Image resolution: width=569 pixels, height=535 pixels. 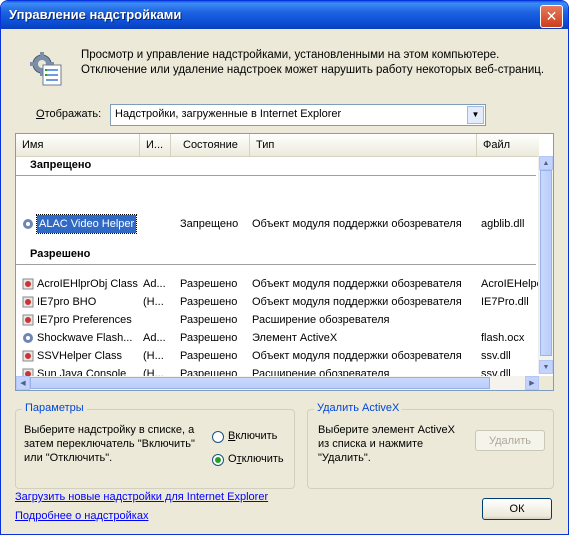 I want to click on addon-file: flash.ocx, so click(x=503, y=338).